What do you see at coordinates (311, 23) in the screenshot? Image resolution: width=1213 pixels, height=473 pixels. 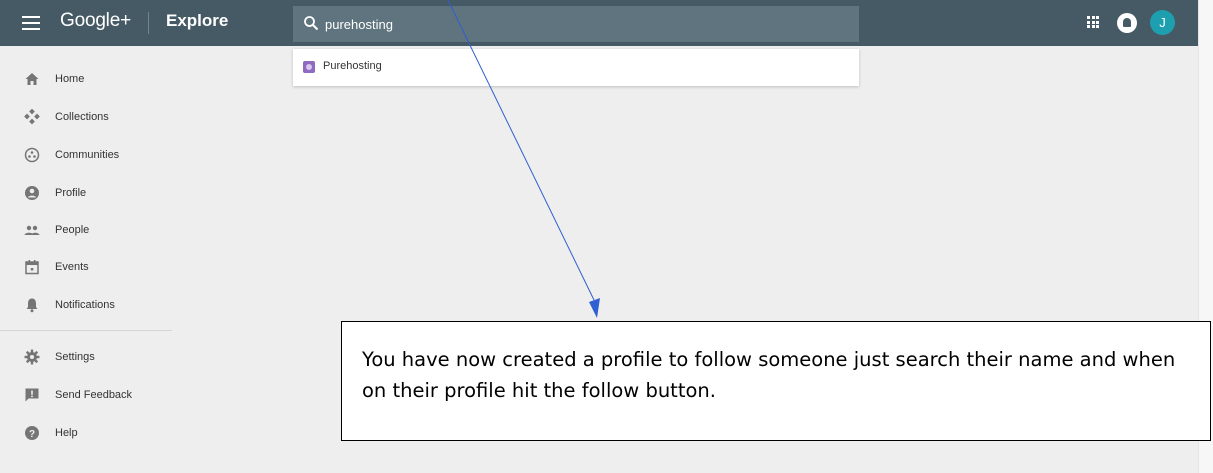 I see `search-icon` at bounding box center [311, 23].